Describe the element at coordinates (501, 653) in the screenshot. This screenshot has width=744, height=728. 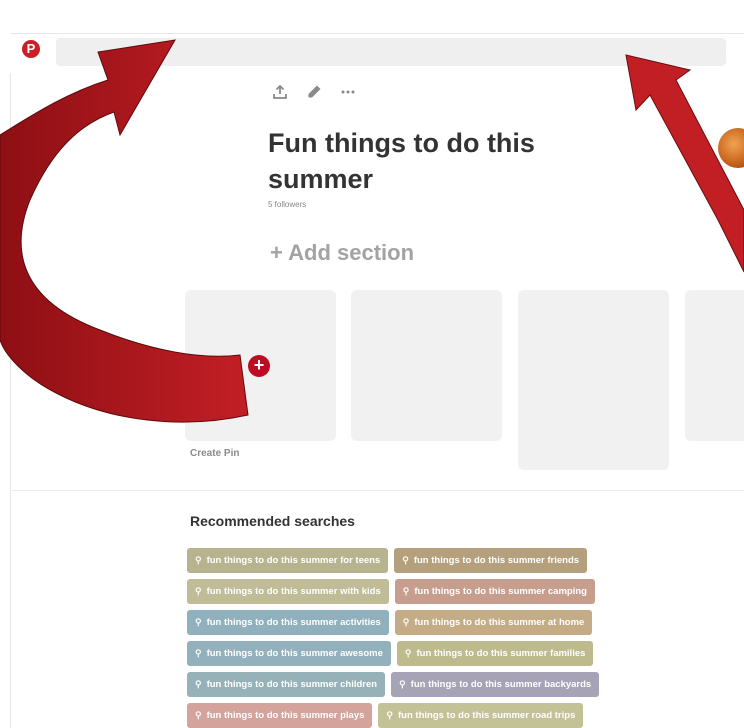
I see `chip-label: fun things to do this summer families` at that location.